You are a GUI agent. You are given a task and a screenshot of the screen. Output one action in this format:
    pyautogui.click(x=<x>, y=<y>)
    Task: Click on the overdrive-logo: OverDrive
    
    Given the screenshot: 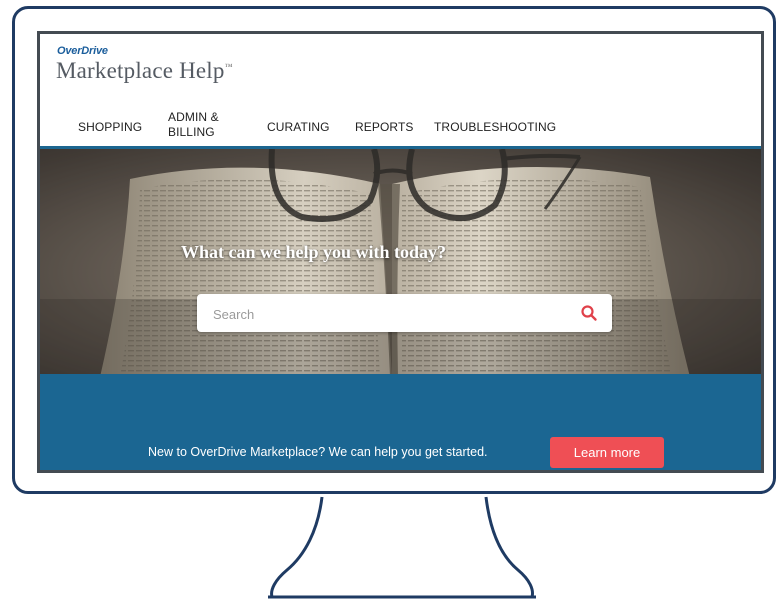 What is the action you would take?
    pyautogui.click(x=82, y=51)
    